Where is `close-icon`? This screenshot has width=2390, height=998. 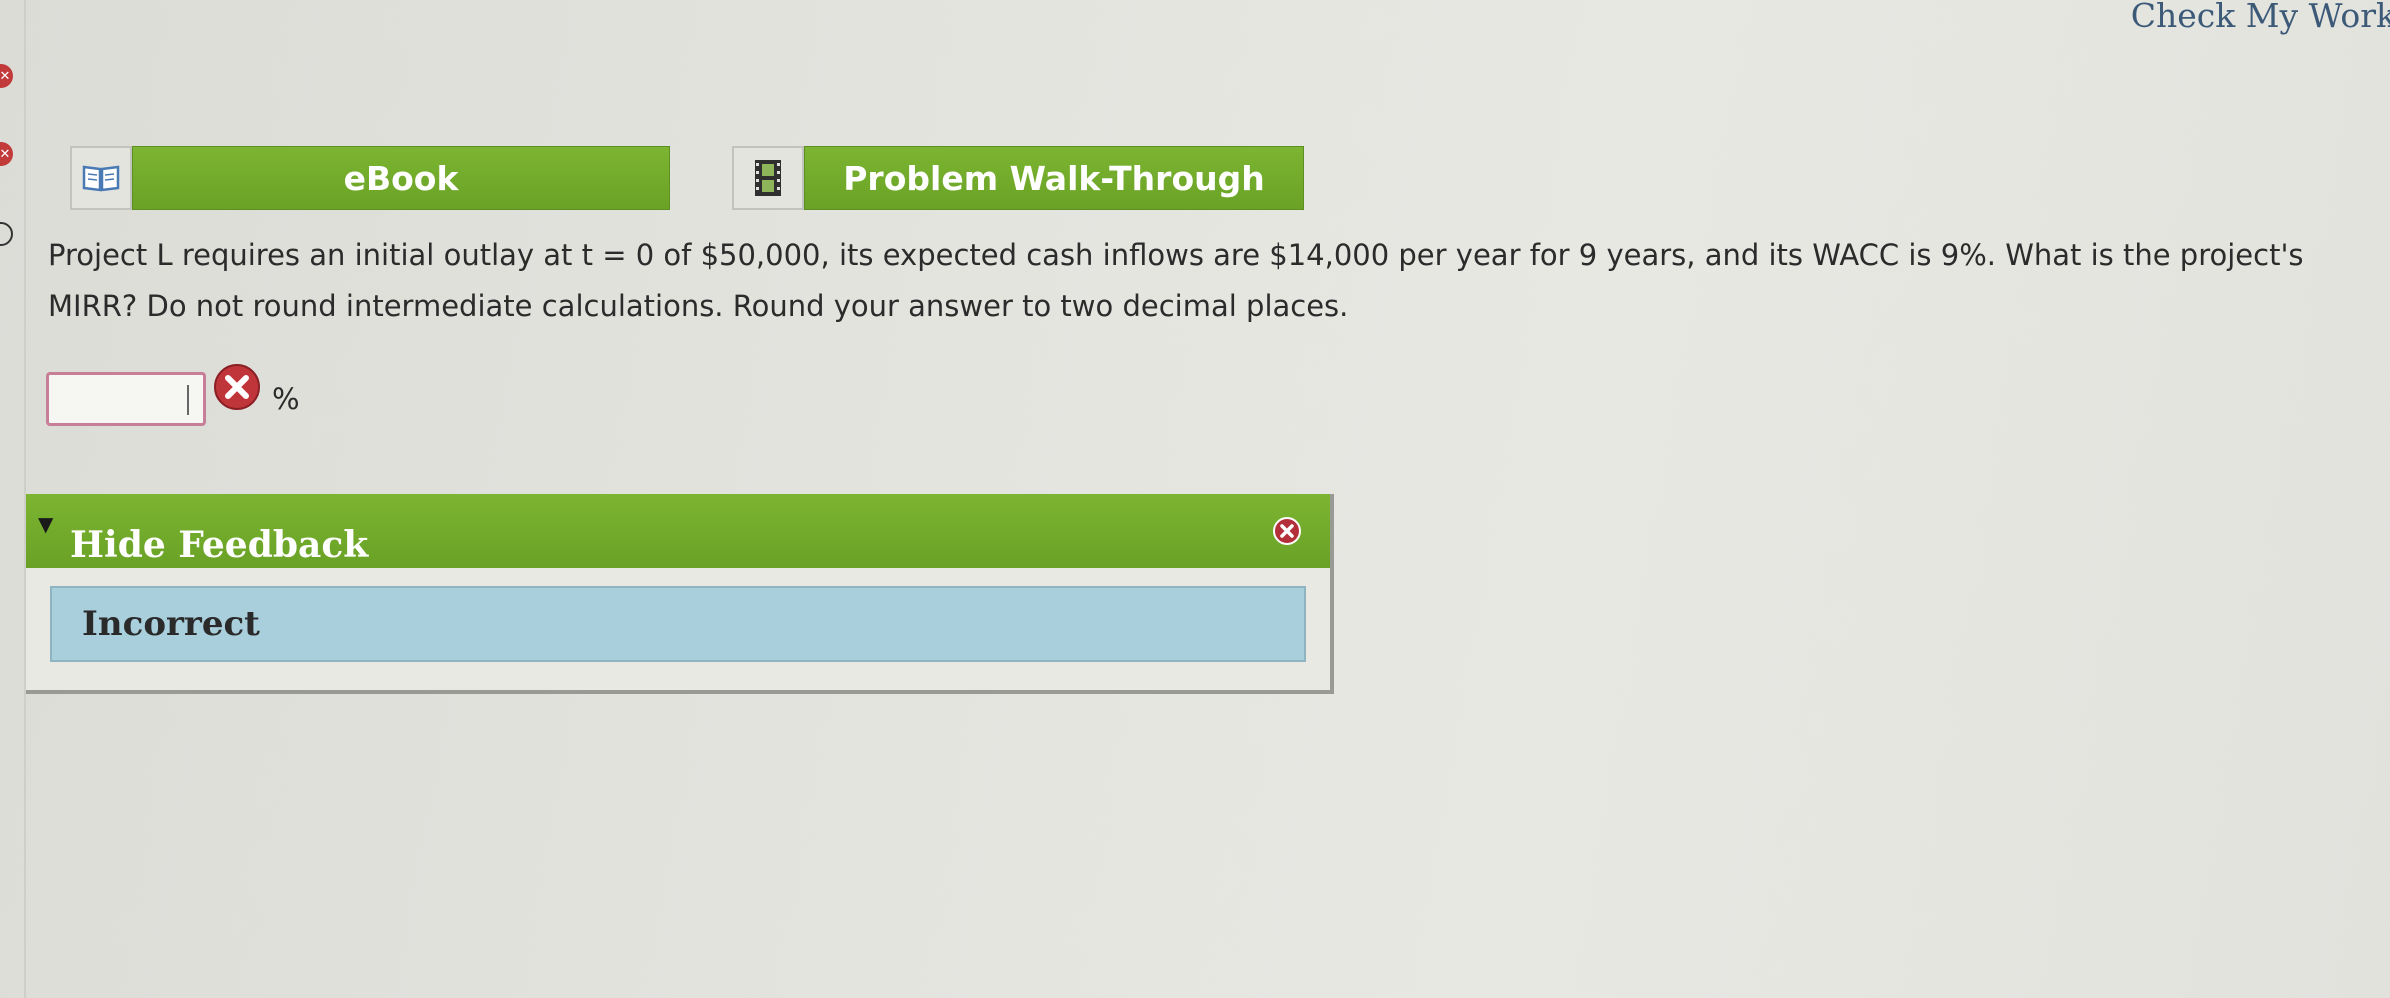 close-icon is located at coordinates (1287, 533).